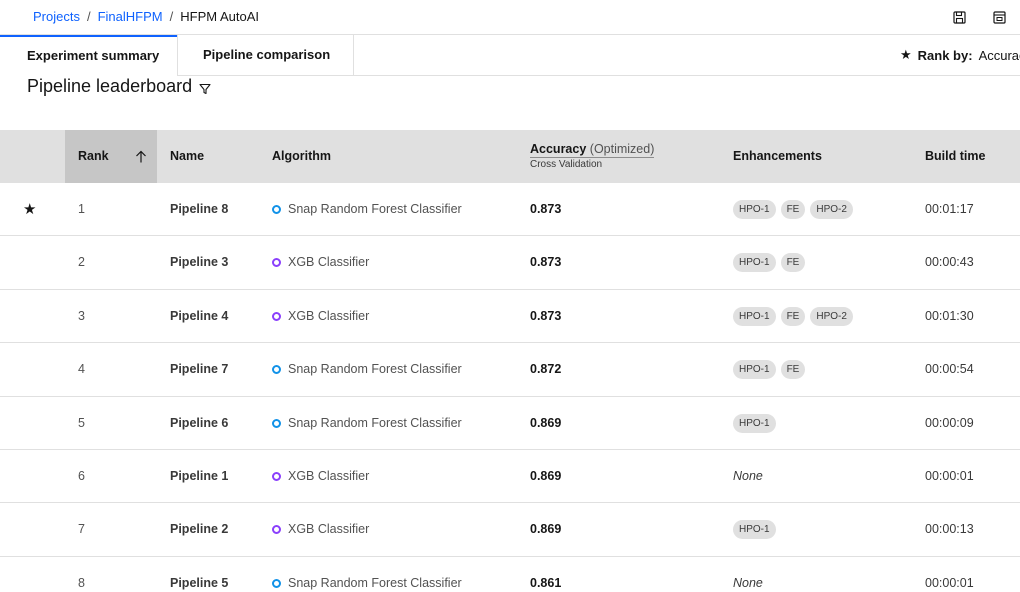 This screenshot has width=1020, height=592. What do you see at coordinates (353, 55) in the screenshot?
I see `tab-divider` at bounding box center [353, 55].